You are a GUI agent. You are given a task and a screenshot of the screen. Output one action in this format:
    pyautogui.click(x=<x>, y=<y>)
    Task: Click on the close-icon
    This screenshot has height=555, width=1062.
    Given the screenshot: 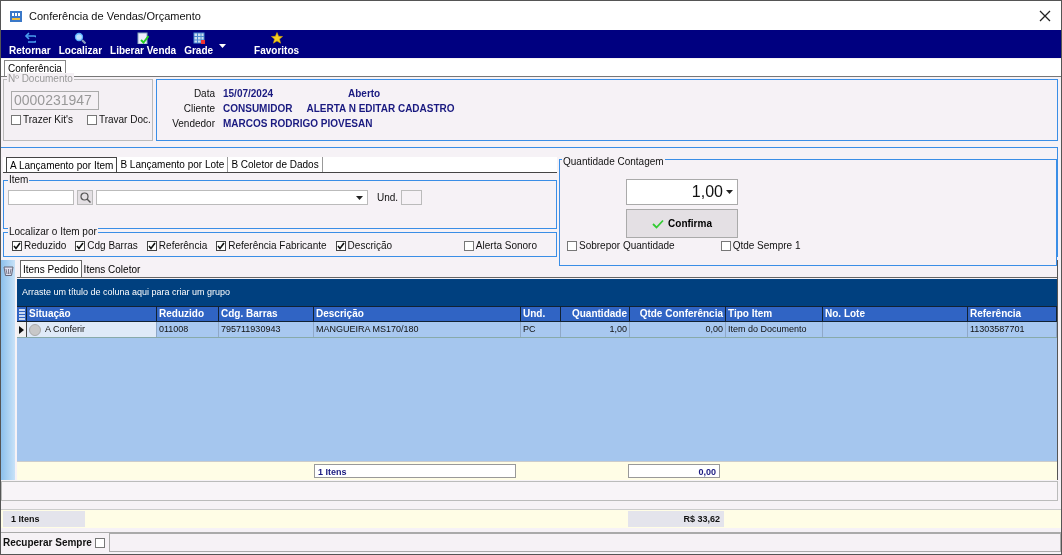 What is the action you would take?
    pyautogui.click(x=1045, y=15)
    